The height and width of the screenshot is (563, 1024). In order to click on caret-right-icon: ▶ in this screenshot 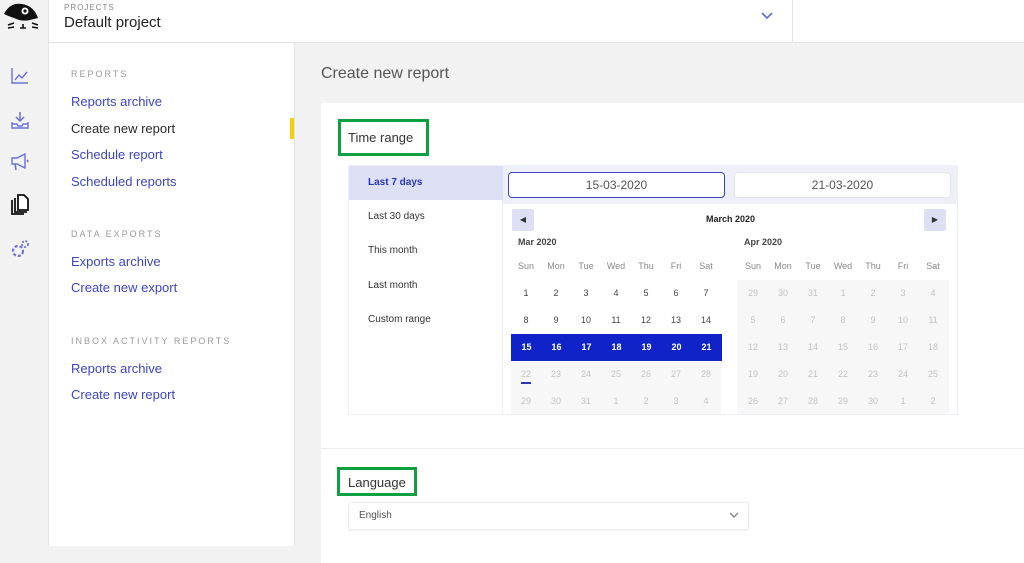, I will do `click(935, 219)`.